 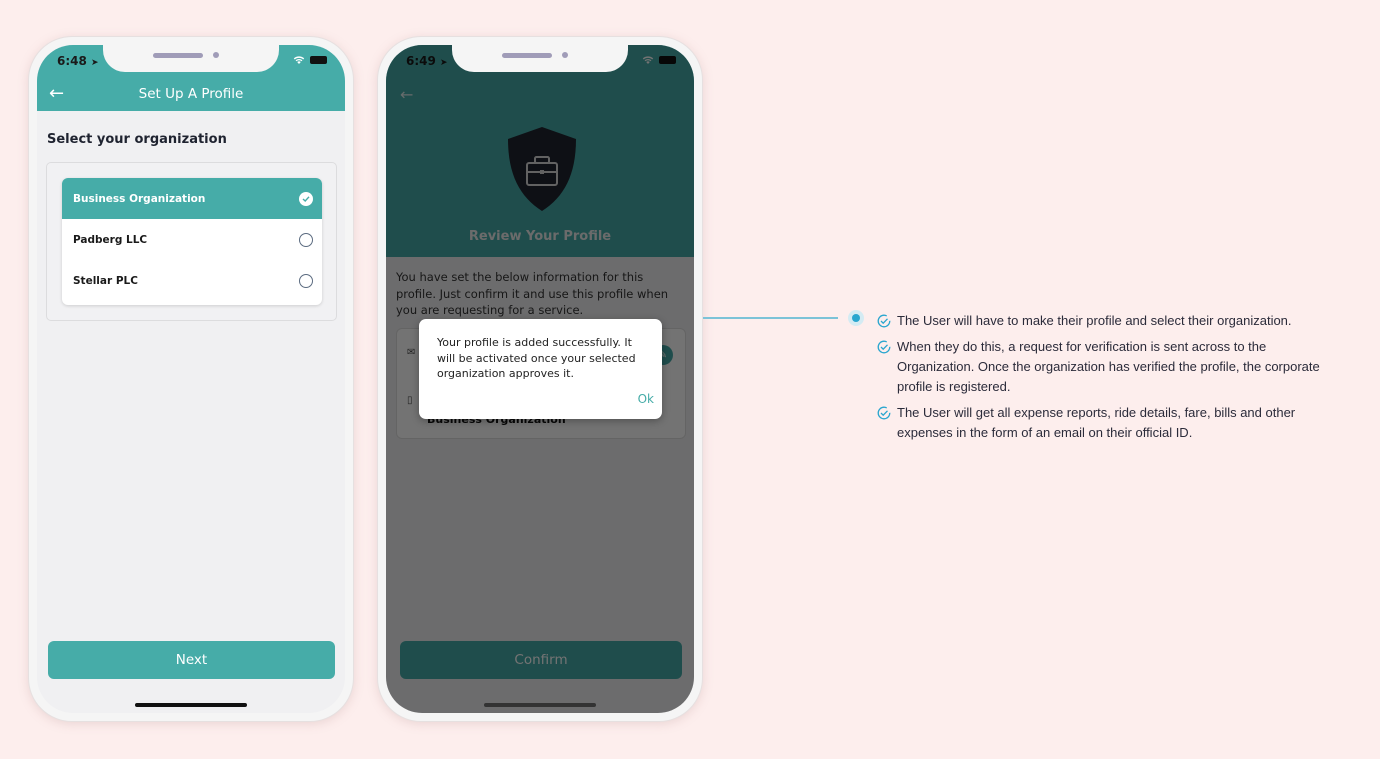 What do you see at coordinates (139, 198) in the screenshot?
I see `organization-label: Business Organization` at bounding box center [139, 198].